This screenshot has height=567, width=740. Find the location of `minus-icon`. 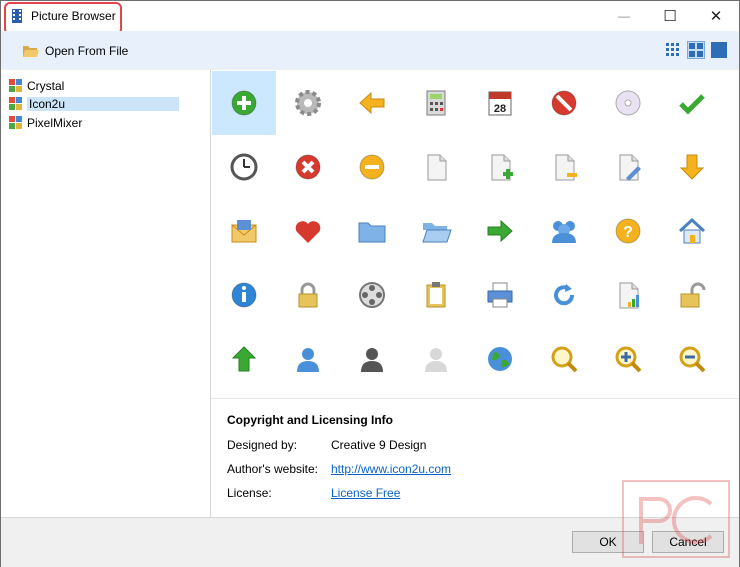

minus-icon is located at coordinates (372, 167).